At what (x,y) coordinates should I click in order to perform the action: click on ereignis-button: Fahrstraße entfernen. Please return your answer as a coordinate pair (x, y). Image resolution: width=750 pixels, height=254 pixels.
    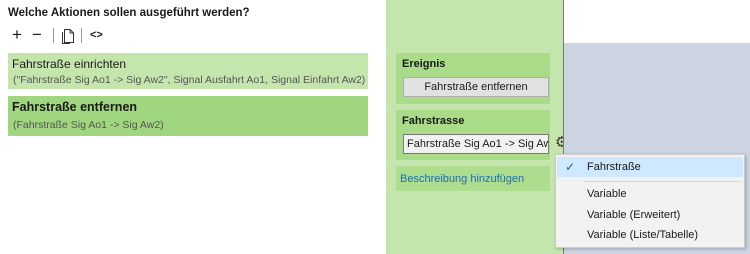
    Looking at the image, I should click on (476, 87).